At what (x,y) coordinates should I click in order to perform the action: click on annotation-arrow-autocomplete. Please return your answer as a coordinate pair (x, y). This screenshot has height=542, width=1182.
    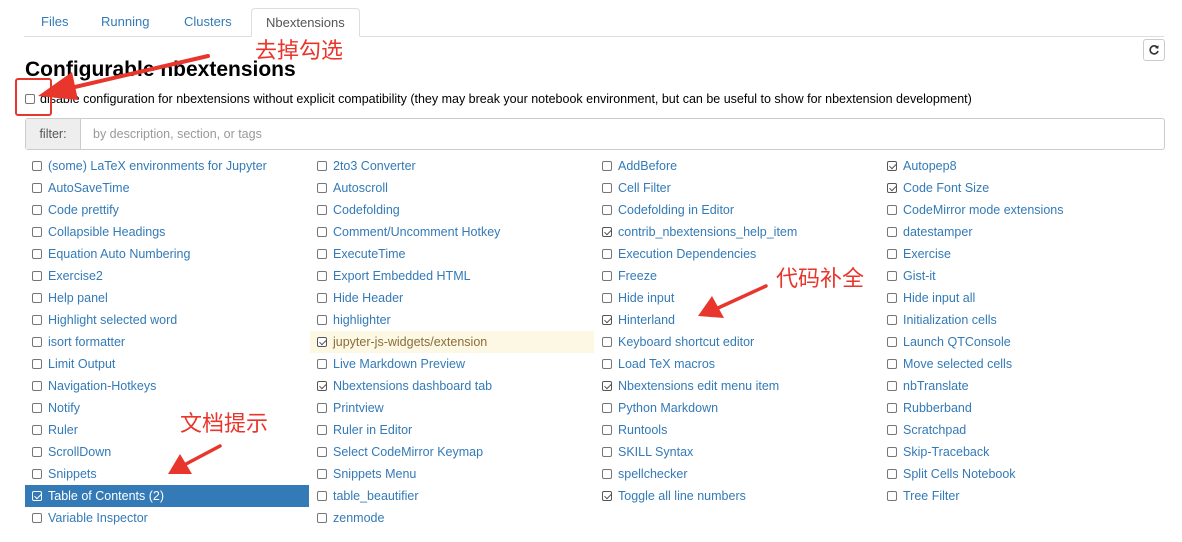
    Looking at the image, I should click on (733, 301).